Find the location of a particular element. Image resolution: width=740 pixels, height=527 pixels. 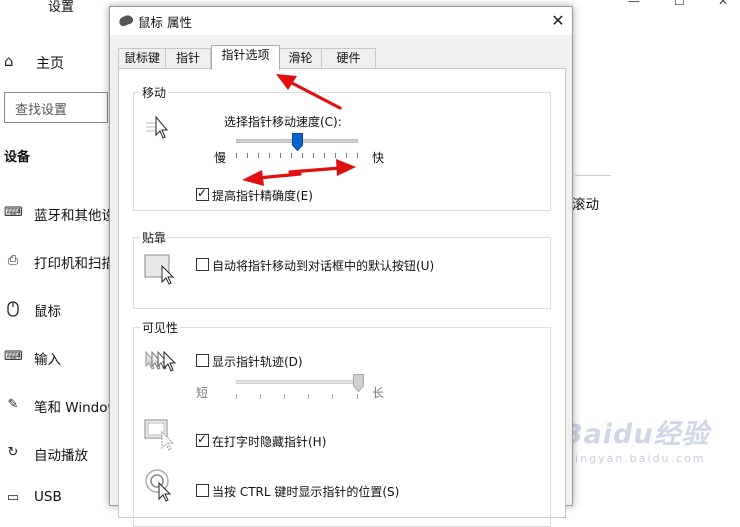

show-location-ctrl-checkbox is located at coordinates (202, 490).